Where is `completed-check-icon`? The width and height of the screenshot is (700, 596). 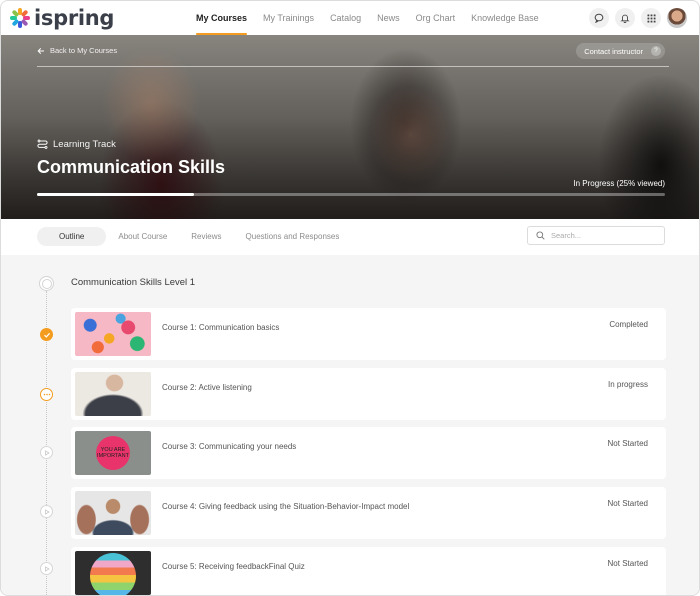 completed-check-icon is located at coordinates (46, 334).